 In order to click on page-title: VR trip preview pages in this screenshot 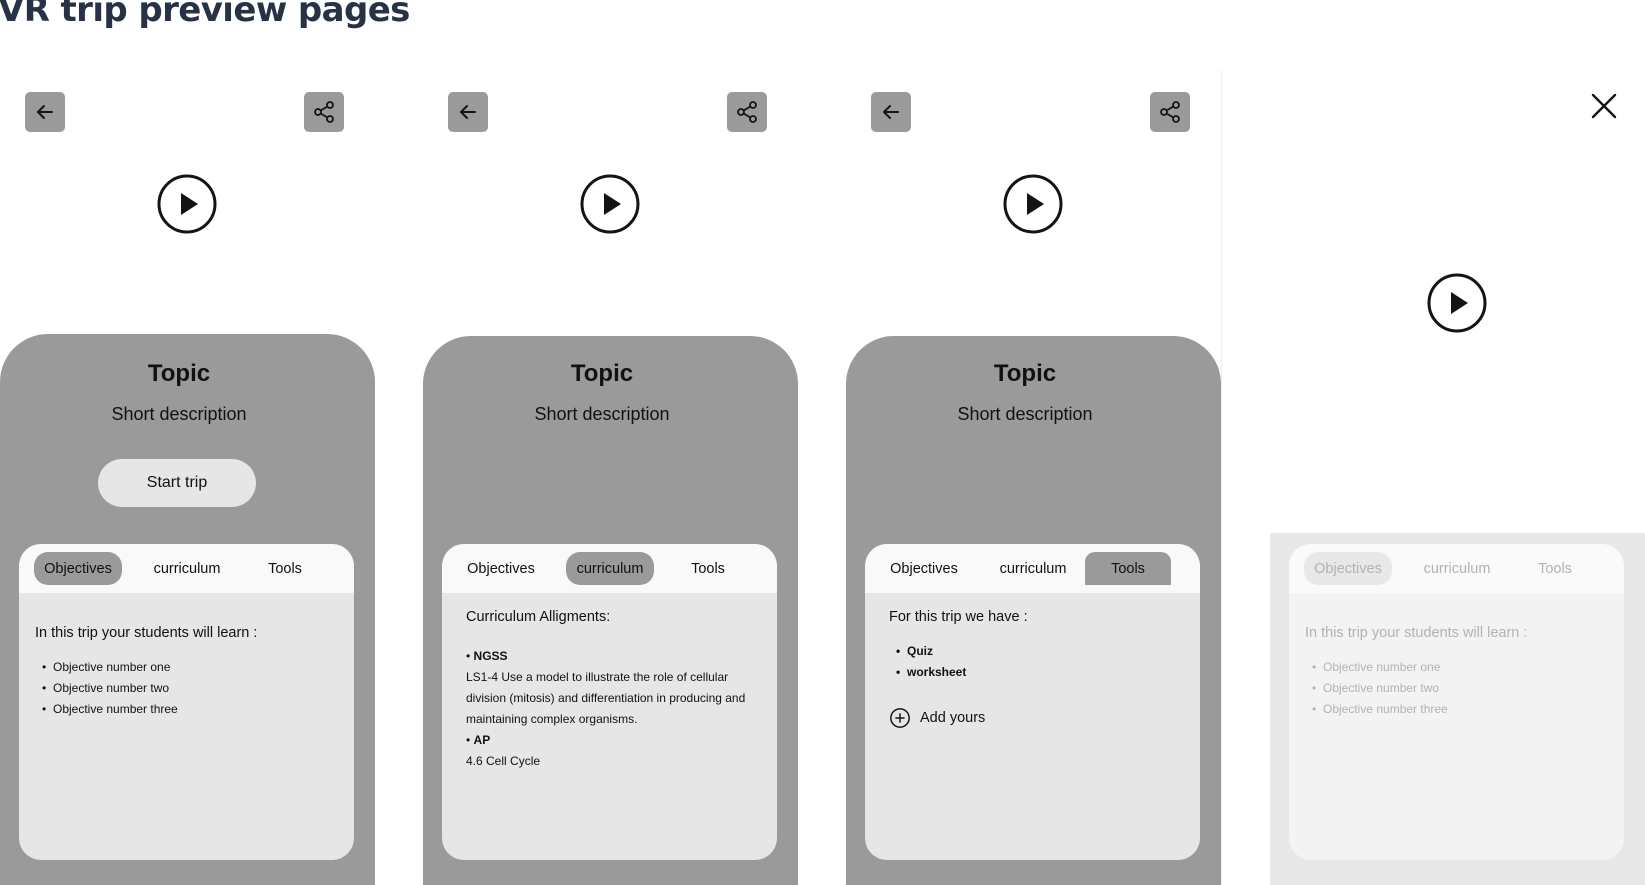, I will do `click(205, 15)`.